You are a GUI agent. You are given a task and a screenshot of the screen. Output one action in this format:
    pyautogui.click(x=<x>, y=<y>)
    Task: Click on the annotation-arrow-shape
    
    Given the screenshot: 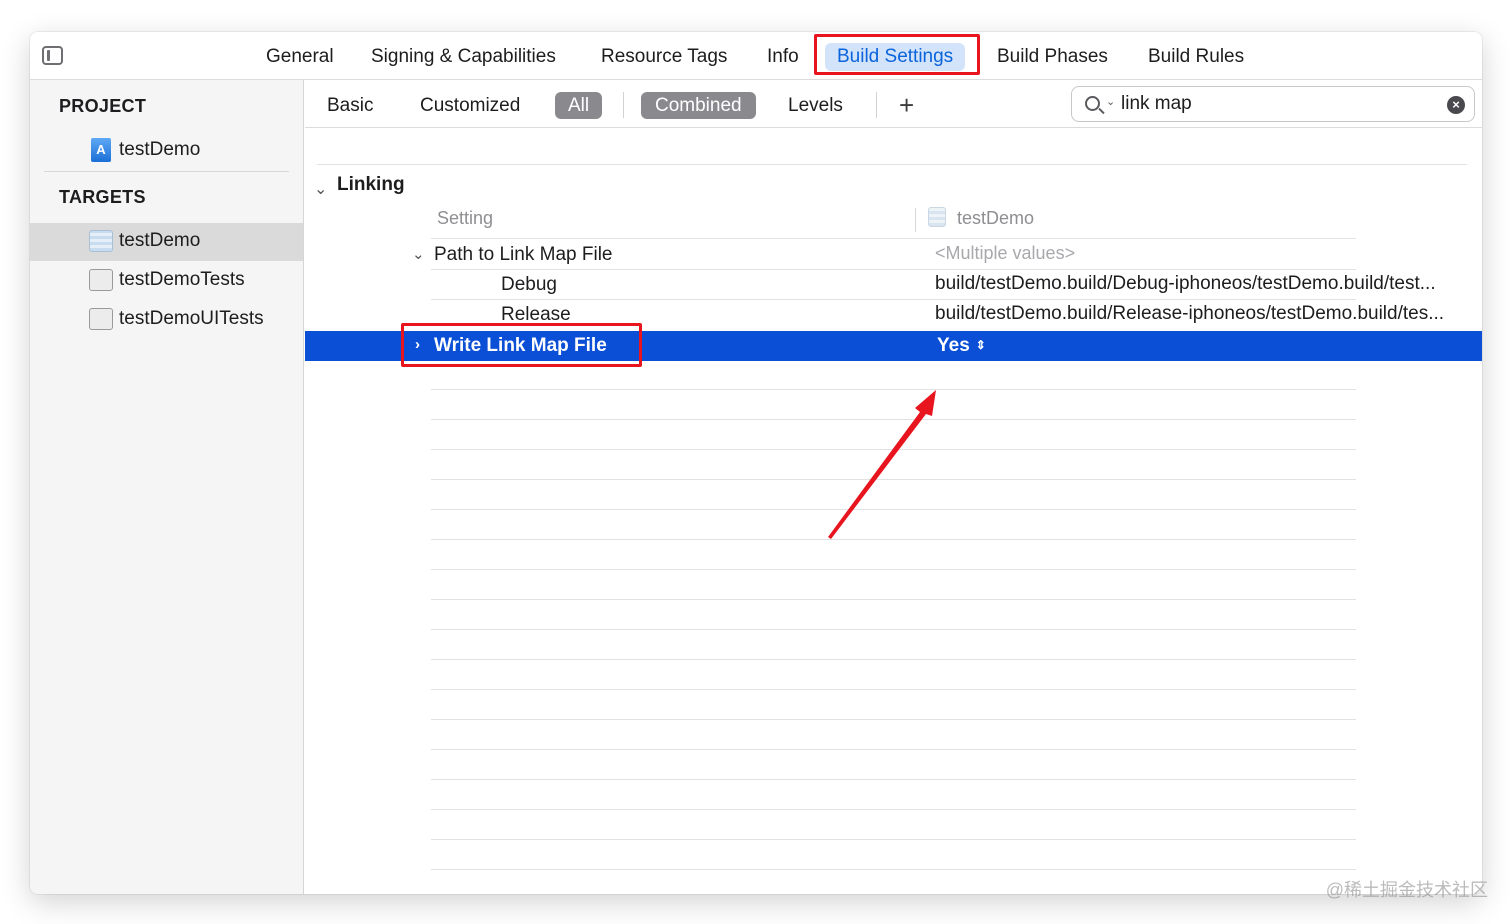 What is the action you would take?
    pyautogui.click(x=882, y=464)
    